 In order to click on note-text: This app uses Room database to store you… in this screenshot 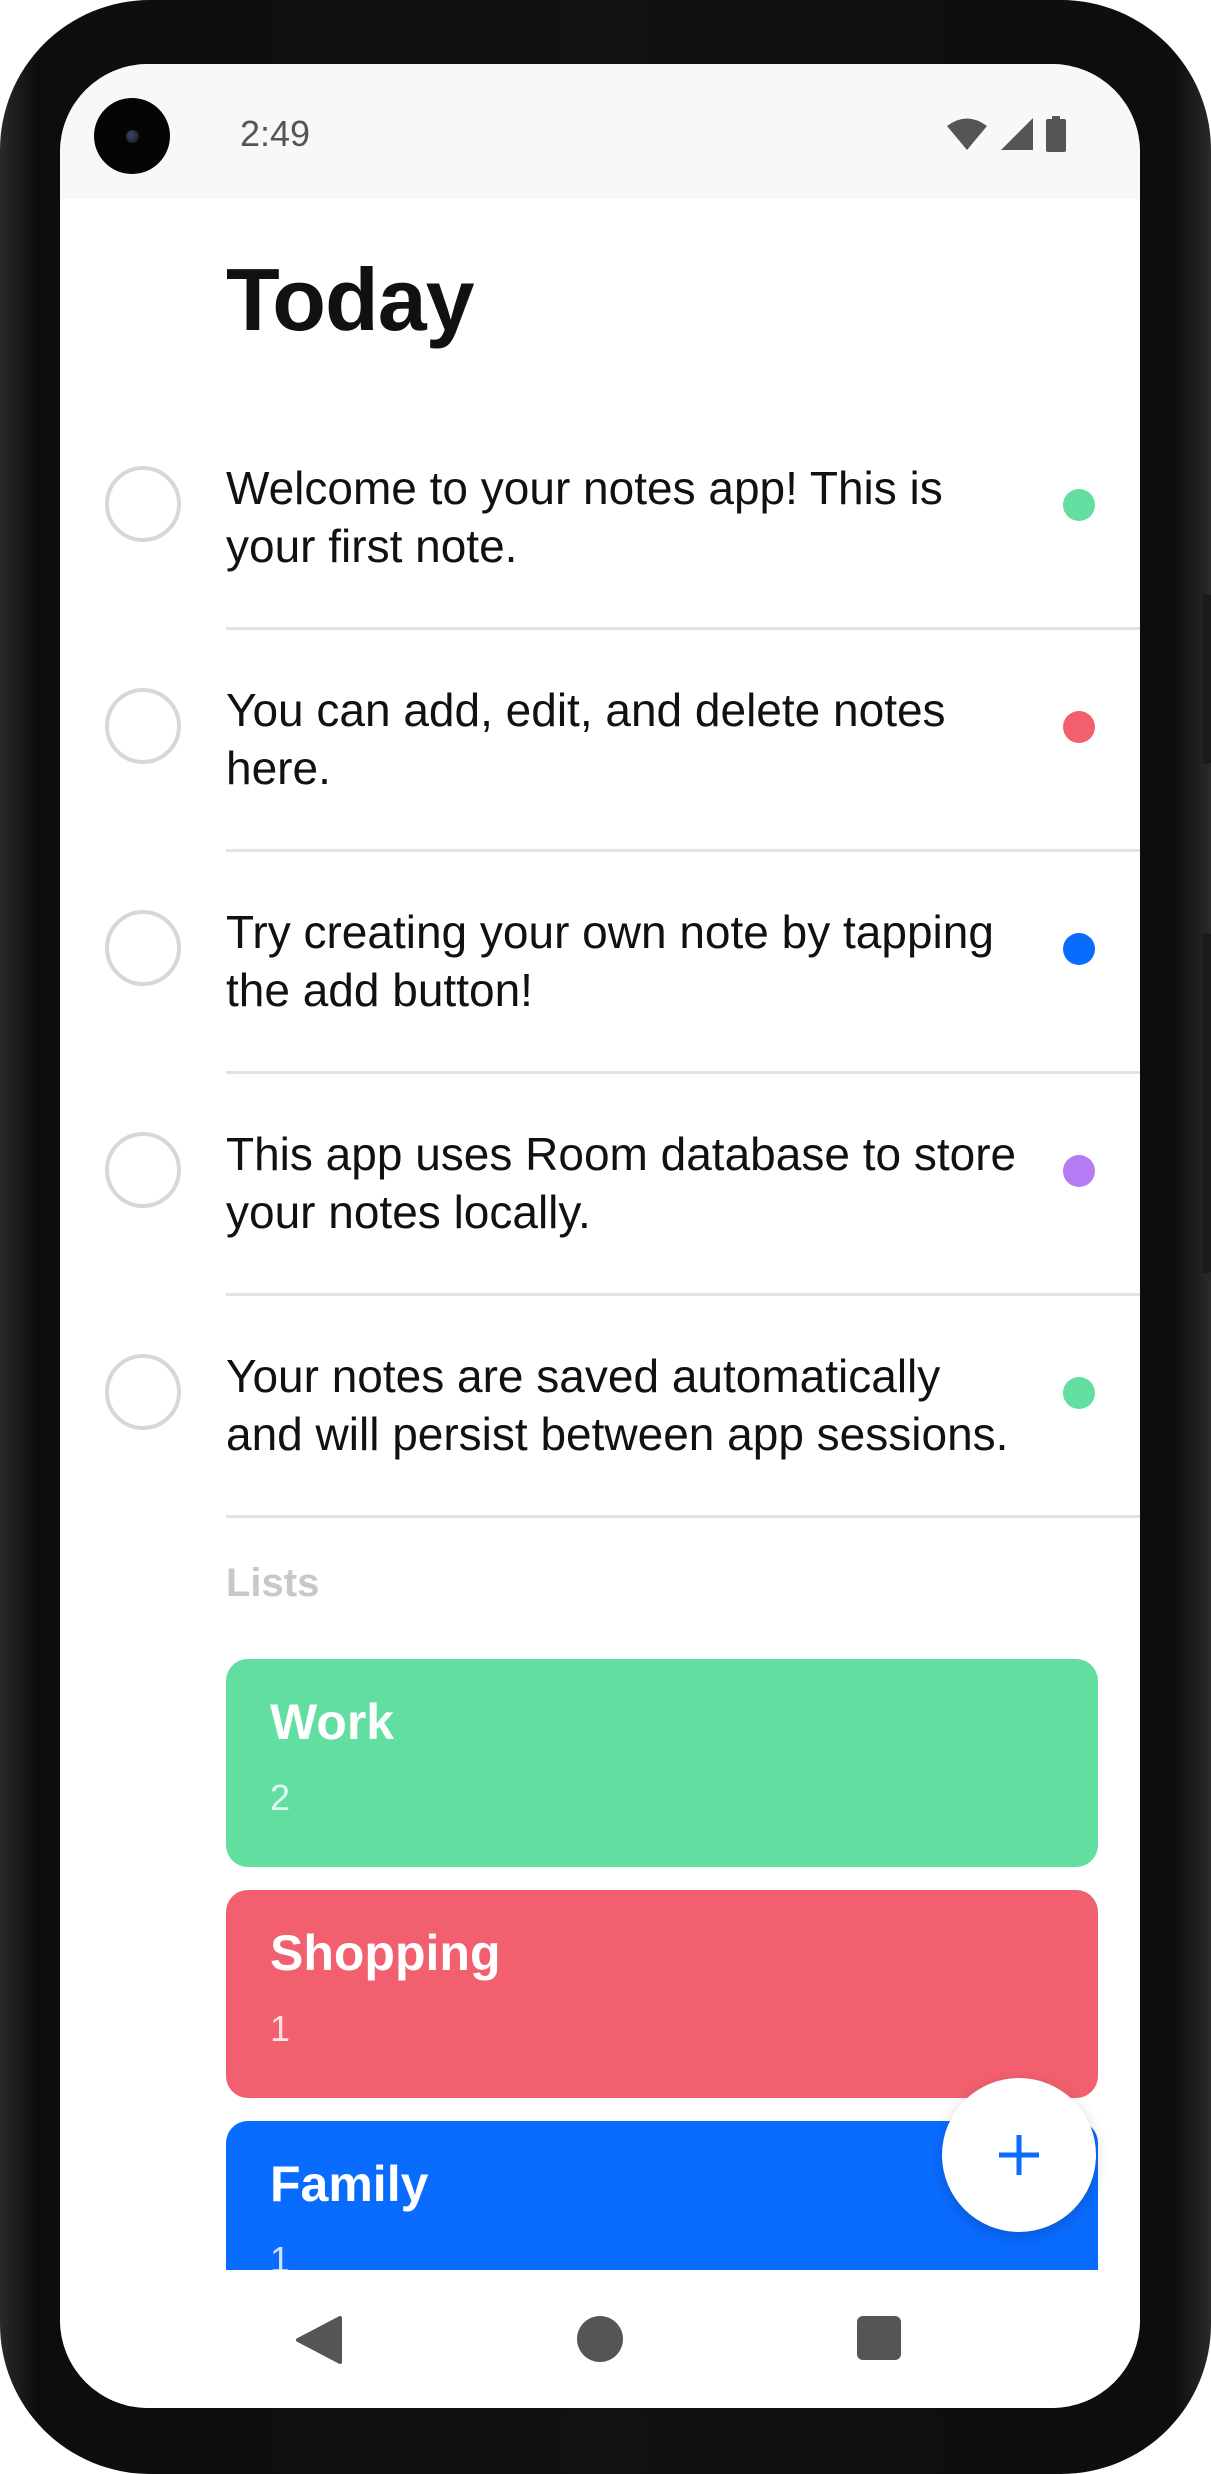, I will do `click(621, 1183)`.